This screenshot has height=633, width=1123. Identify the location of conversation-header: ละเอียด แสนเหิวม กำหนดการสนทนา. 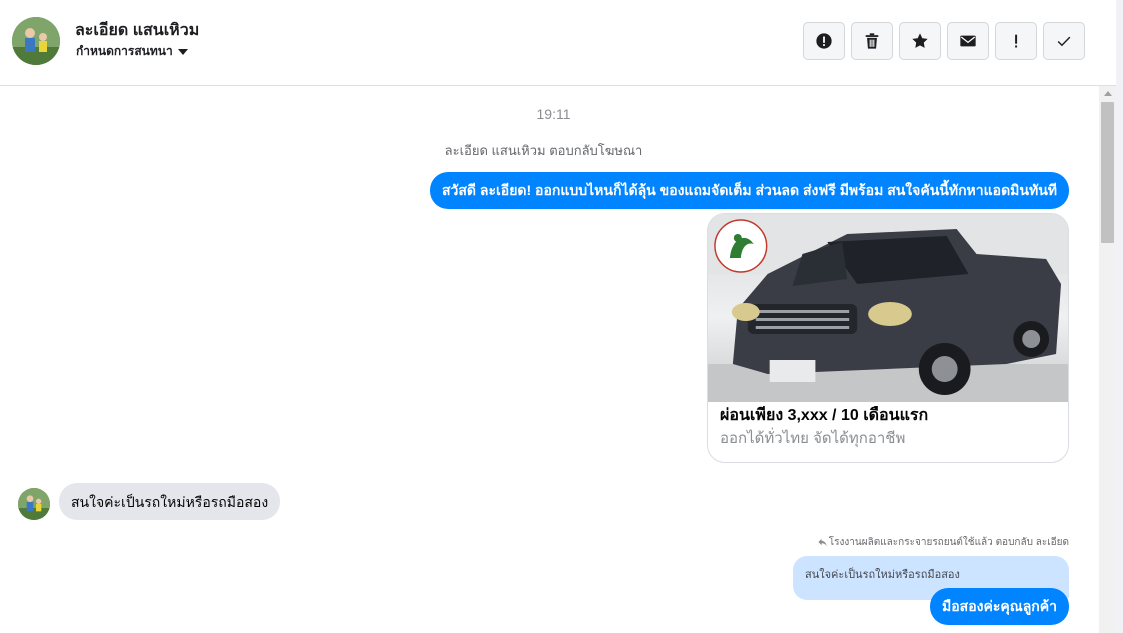
(558, 43).